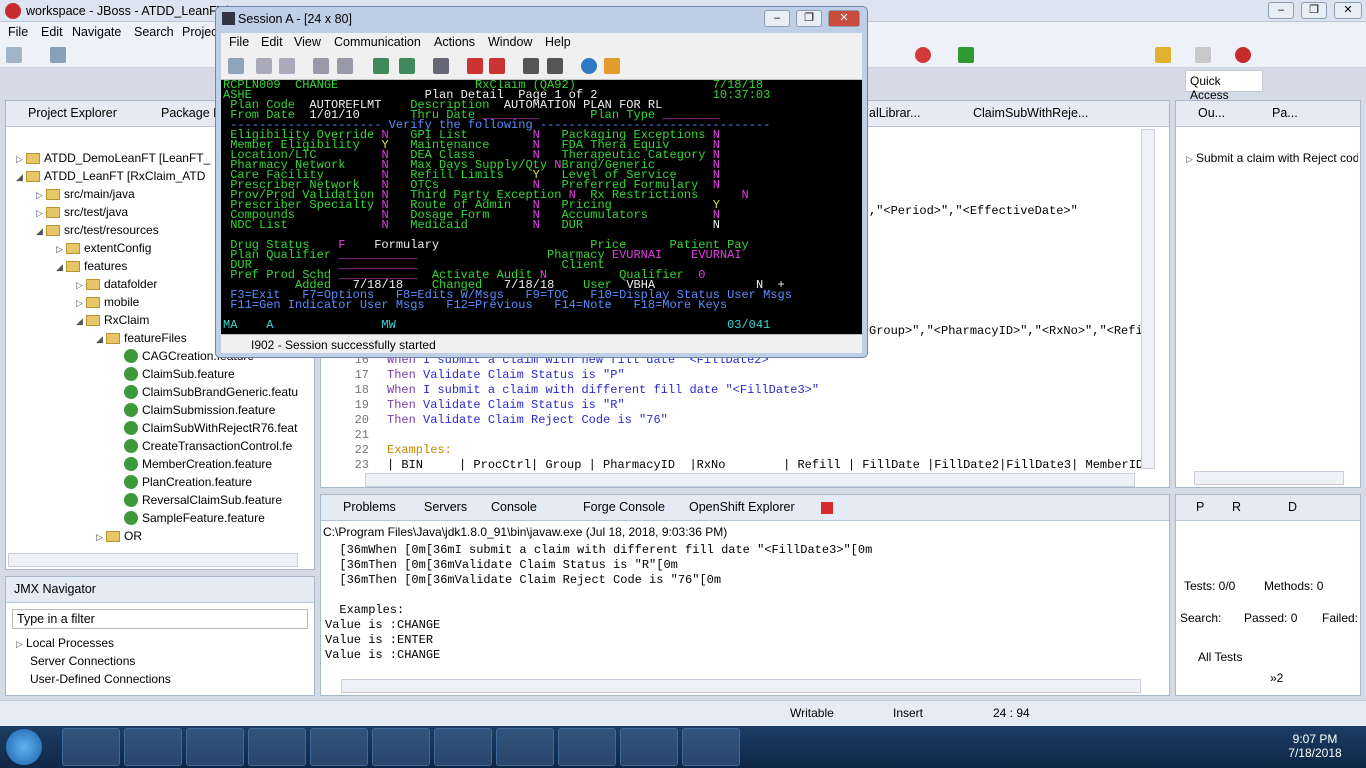  Describe the element at coordinates (966, 55) in the screenshot. I see `run-icon` at that location.